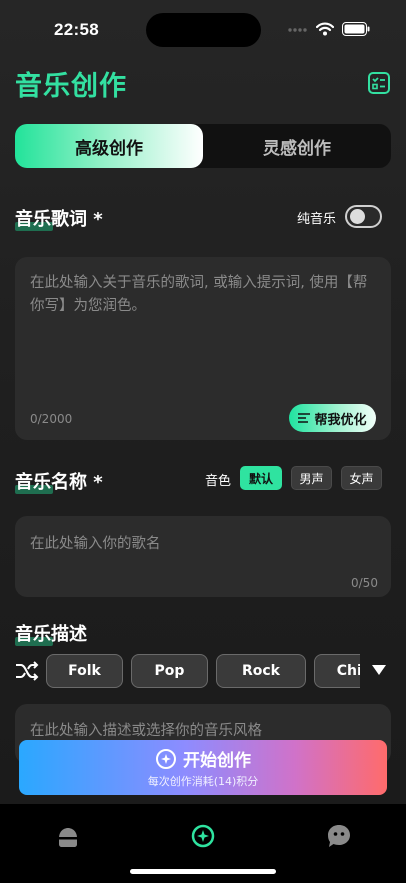  I want to click on song-name-counter: 0/50, so click(364, 583).